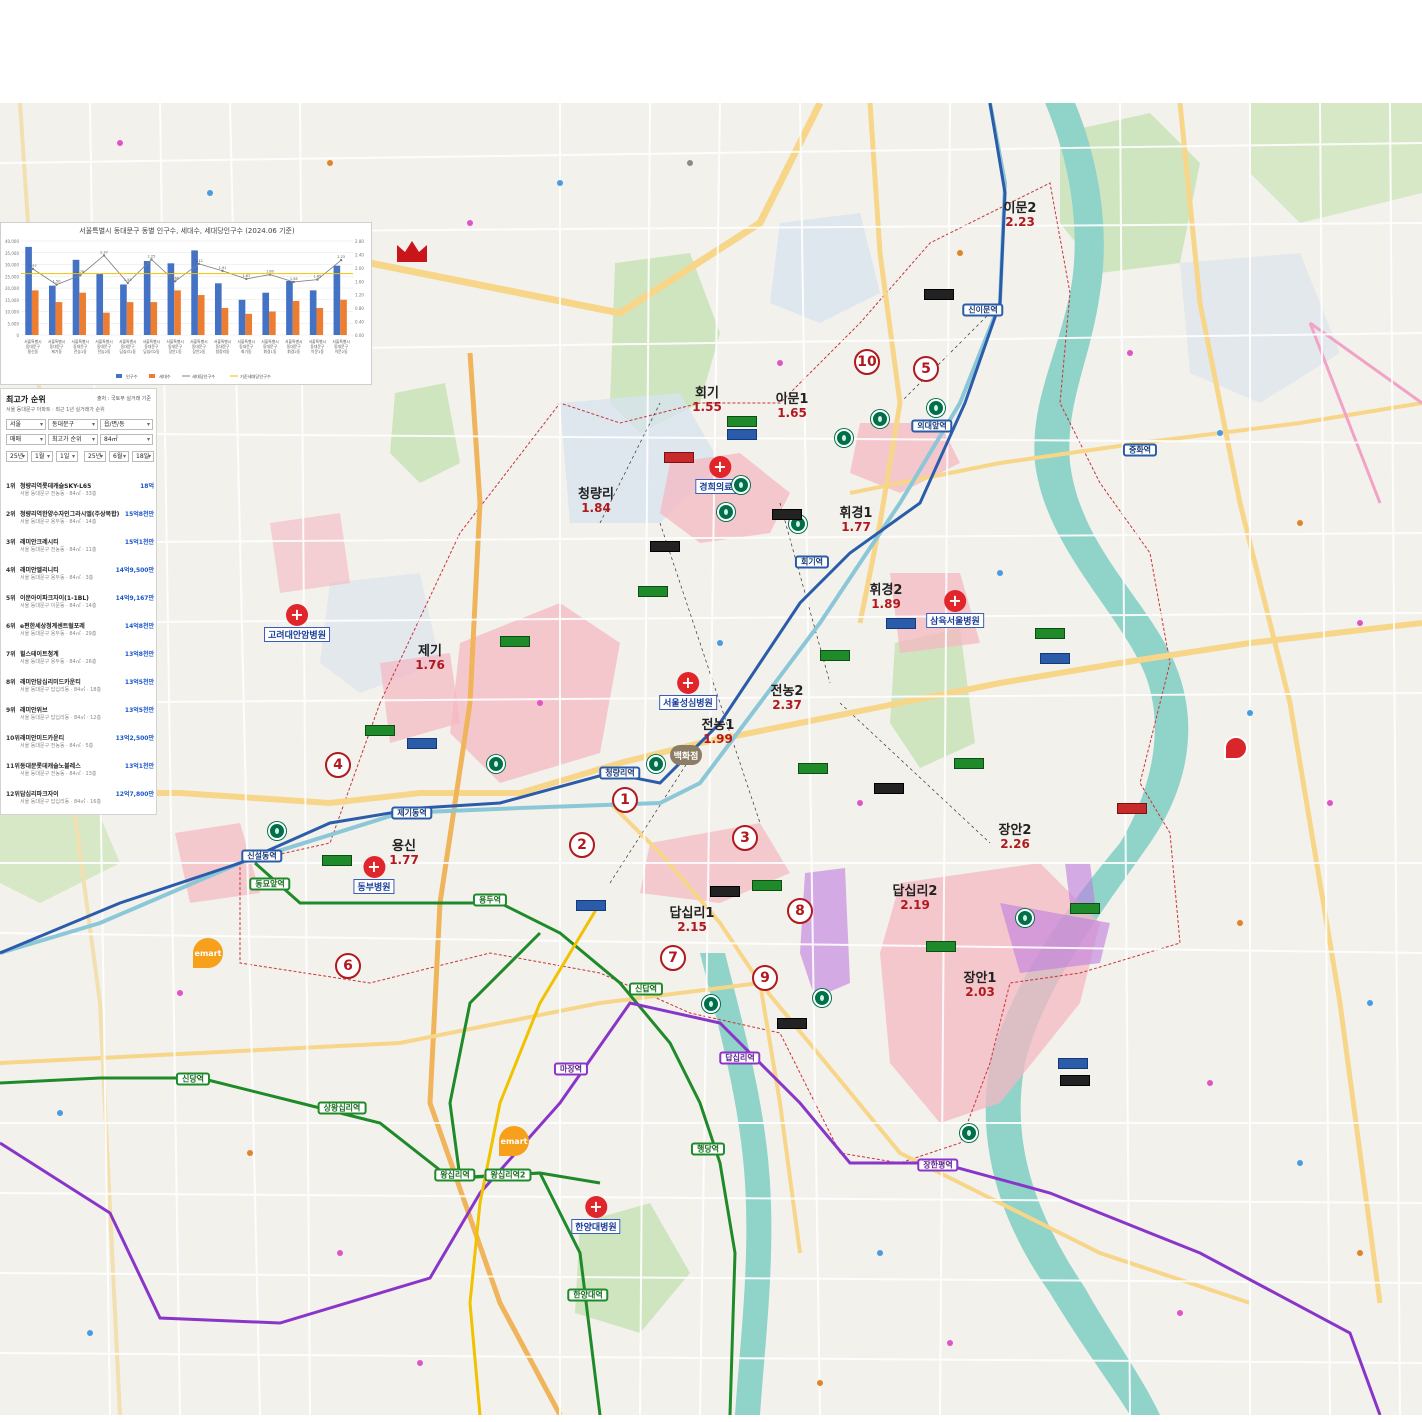  What do you see at coordinates (26, 439) in the screenshot?
I see `filter-deal-type: 매매` at bounding box center [26, 439].